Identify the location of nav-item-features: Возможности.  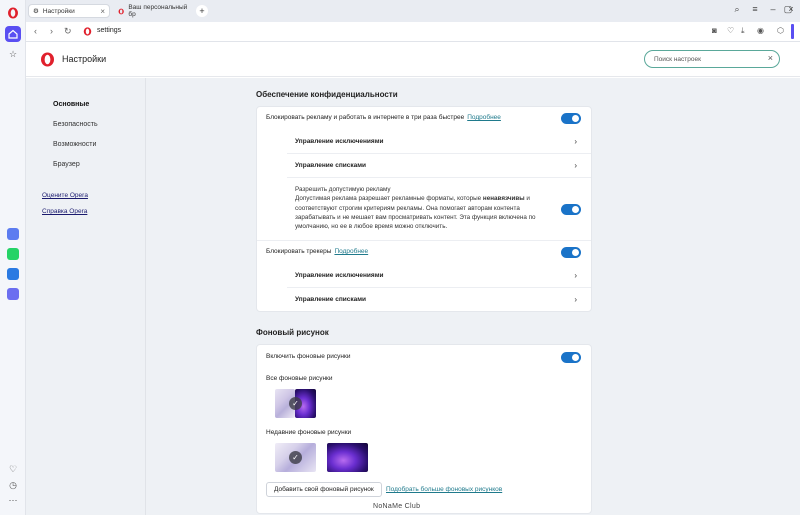
(74, 144).